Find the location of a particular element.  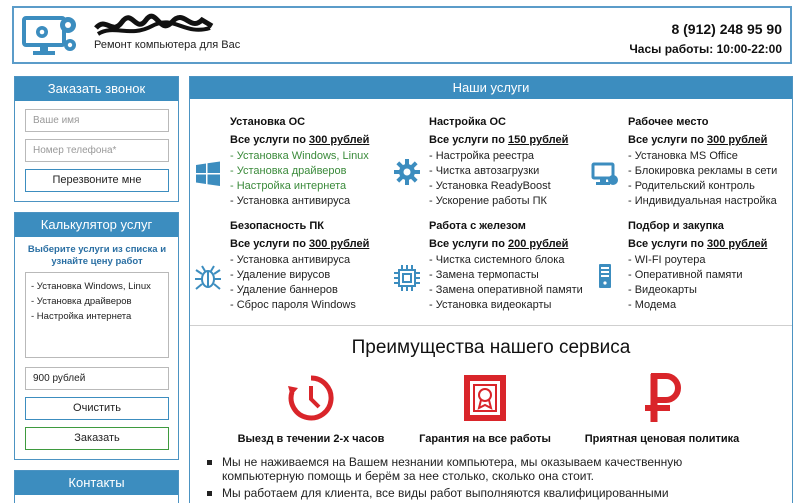

service-item: - Установка видеокарты is located at coordinates (527, 305).